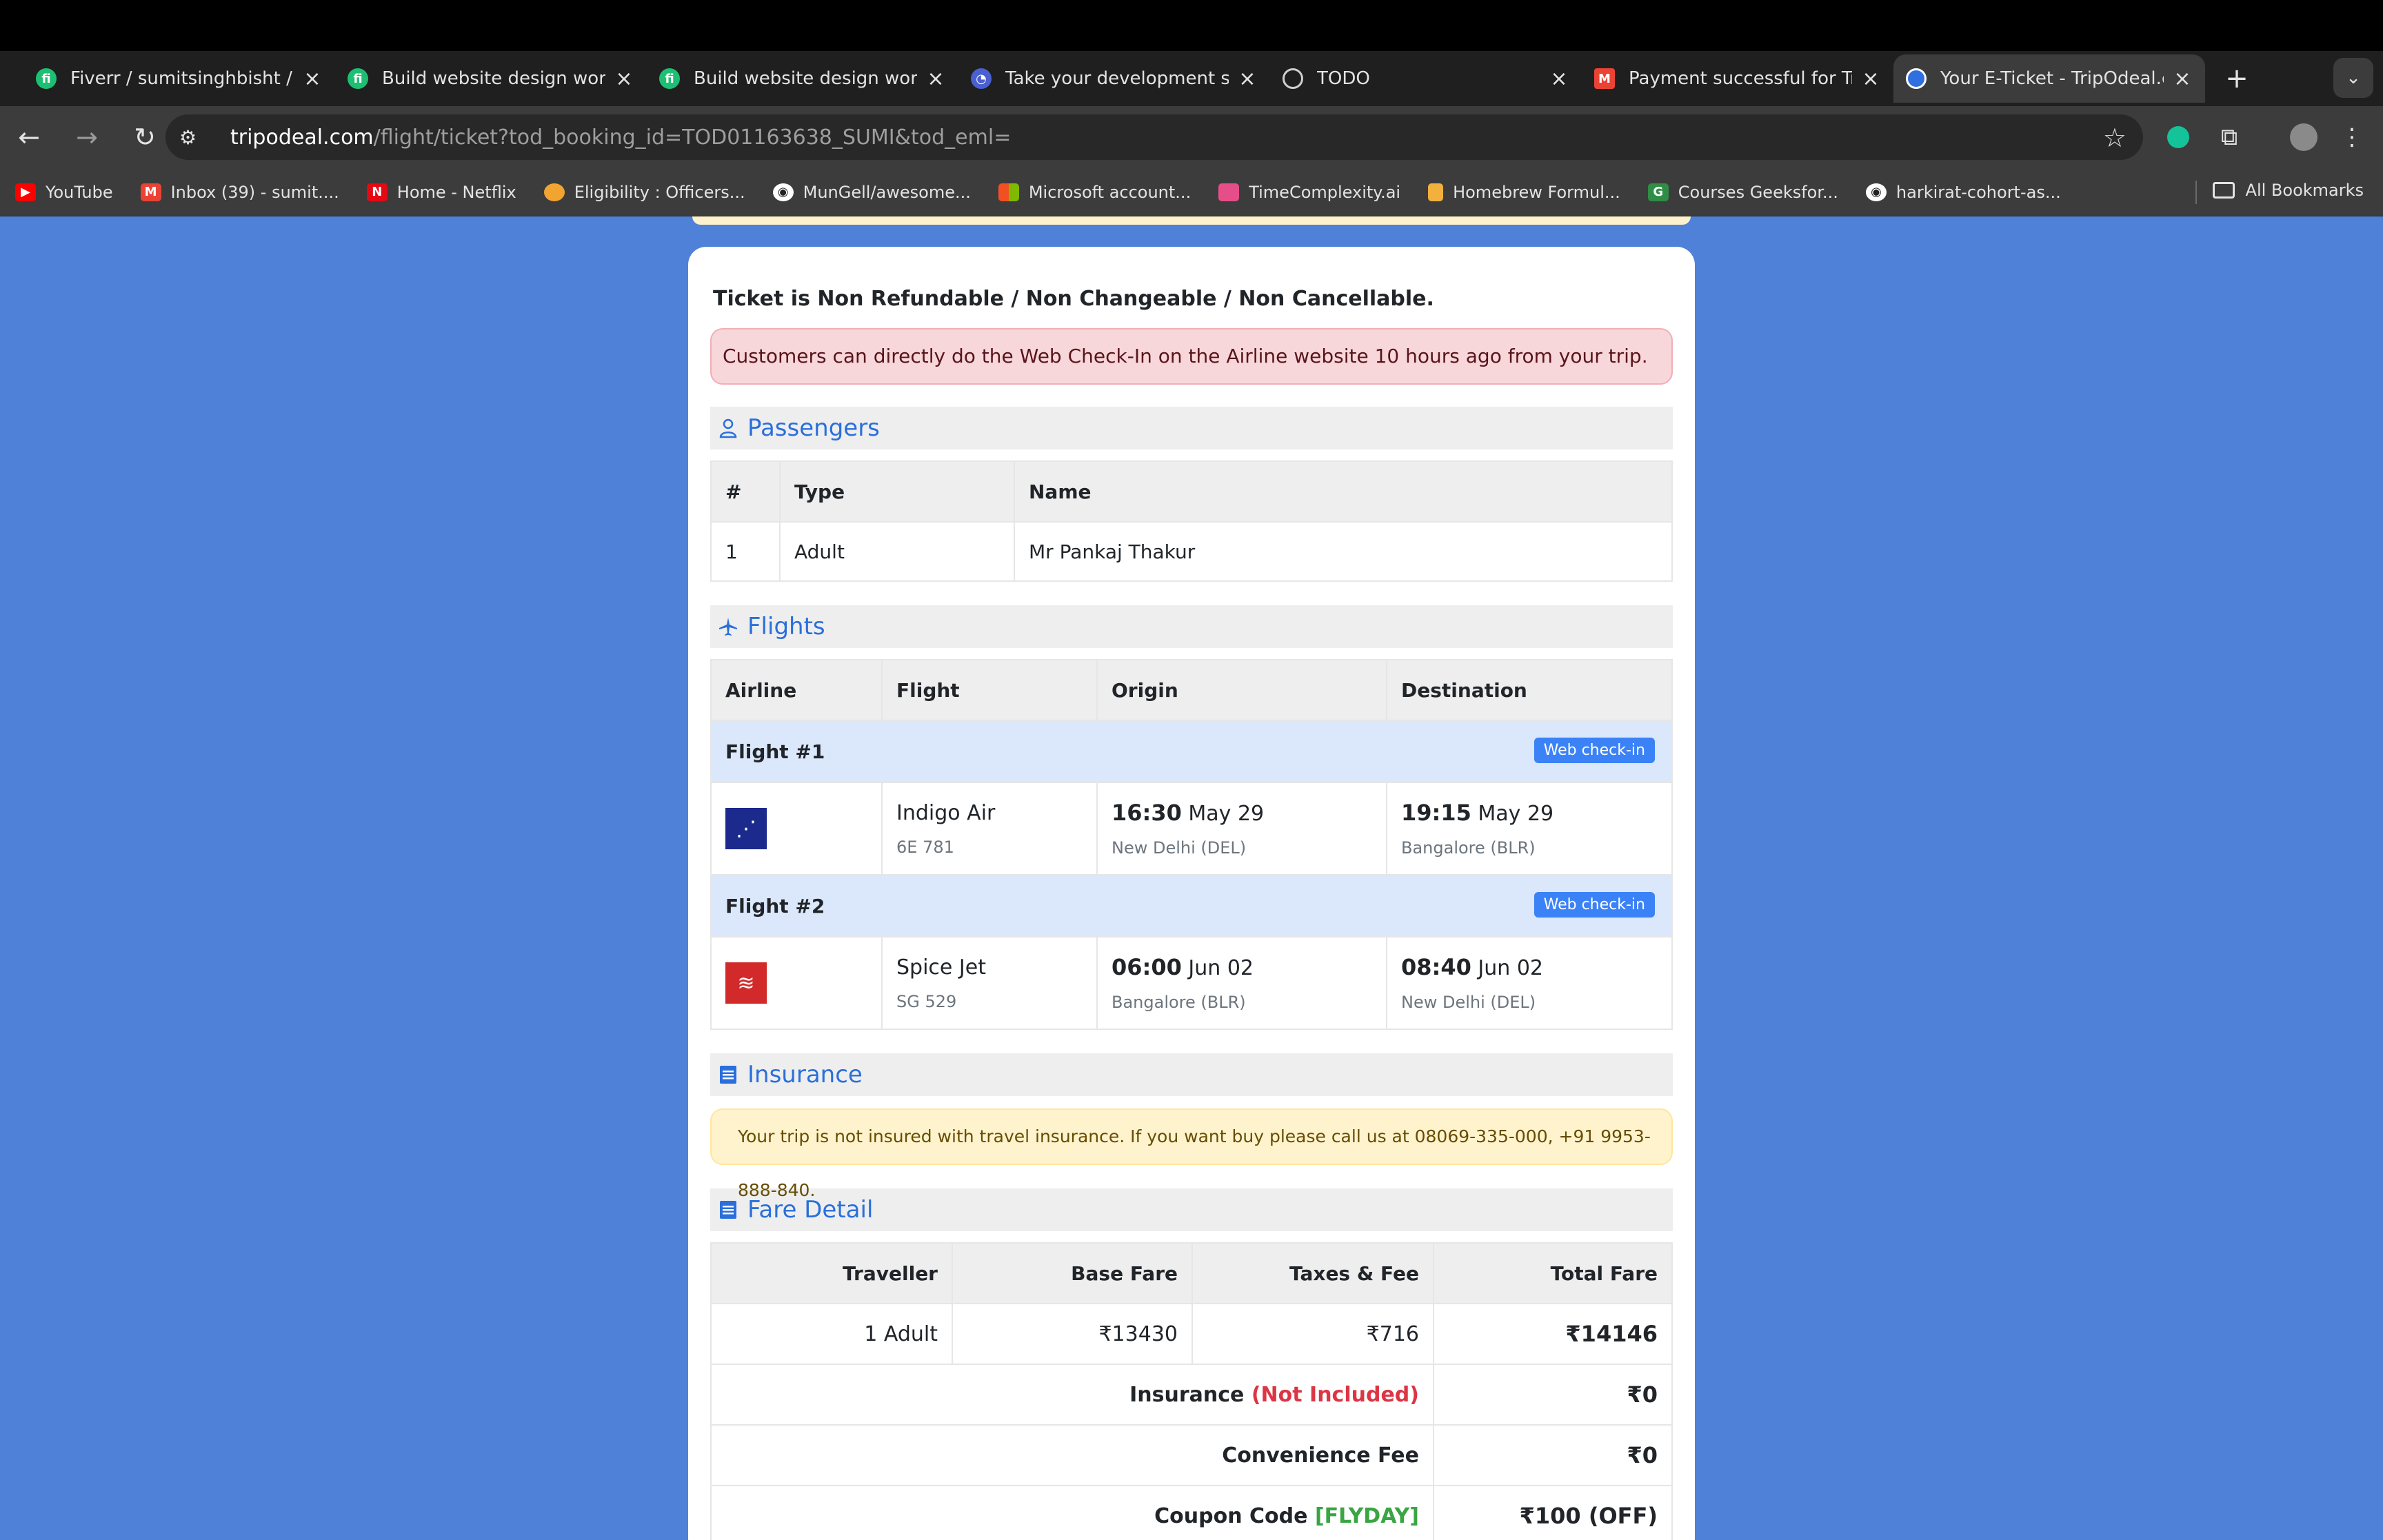  I want to click on profile-avatar, so click(2304, 137).